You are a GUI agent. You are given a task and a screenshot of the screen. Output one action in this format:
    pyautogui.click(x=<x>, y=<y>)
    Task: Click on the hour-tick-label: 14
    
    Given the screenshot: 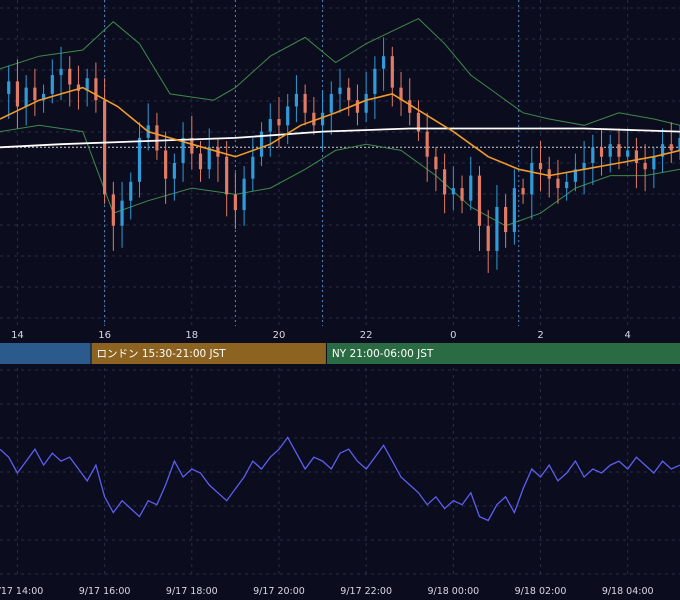 What is the action you would take?
    pyautogui.click(x=17, y=335)
    